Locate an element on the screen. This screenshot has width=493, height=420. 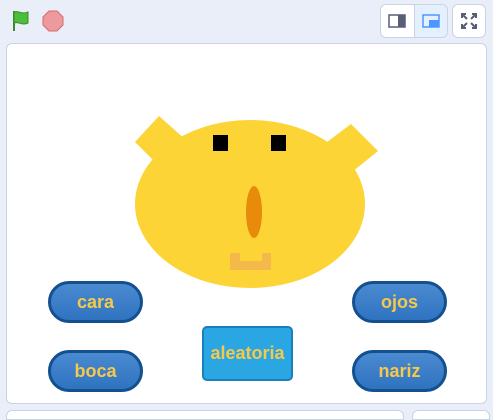
left-eye is located at coordinates (220, 143).